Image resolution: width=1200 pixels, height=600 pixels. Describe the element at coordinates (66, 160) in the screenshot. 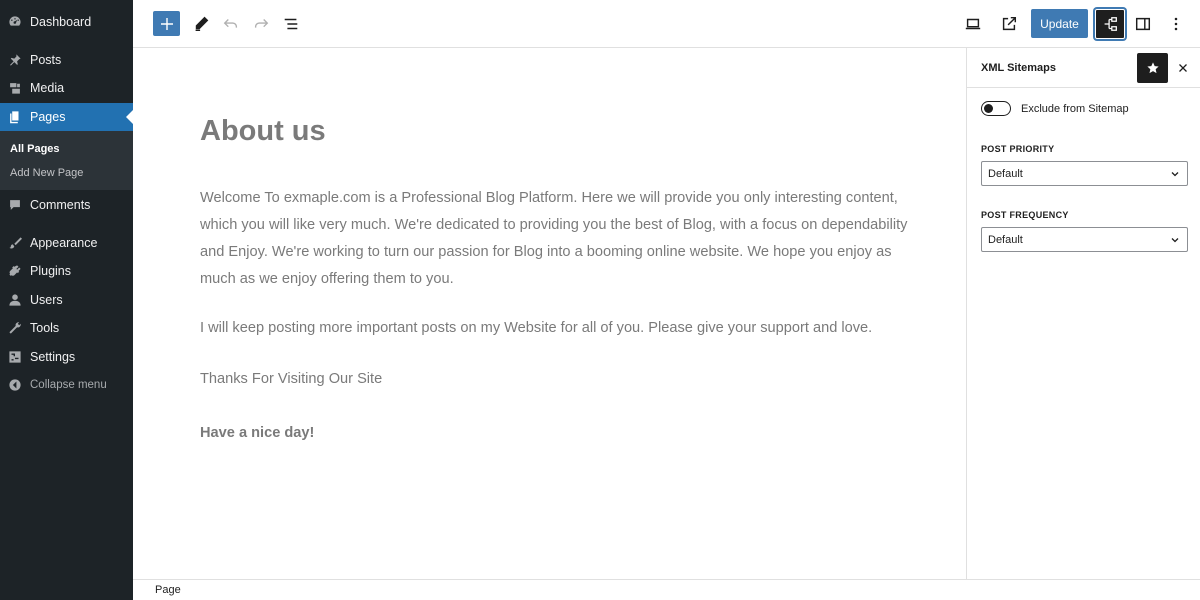

I see `pages-submenu: All Pages Add New Page` at that location.